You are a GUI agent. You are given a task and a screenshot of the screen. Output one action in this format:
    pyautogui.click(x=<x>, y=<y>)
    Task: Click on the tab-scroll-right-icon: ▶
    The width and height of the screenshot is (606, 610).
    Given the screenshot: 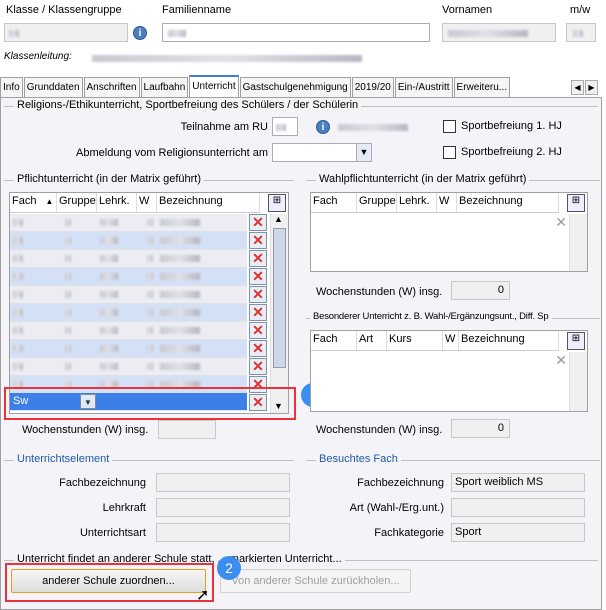 What is the action you would take?
    pyautogui.click(x=591, y=87)
    